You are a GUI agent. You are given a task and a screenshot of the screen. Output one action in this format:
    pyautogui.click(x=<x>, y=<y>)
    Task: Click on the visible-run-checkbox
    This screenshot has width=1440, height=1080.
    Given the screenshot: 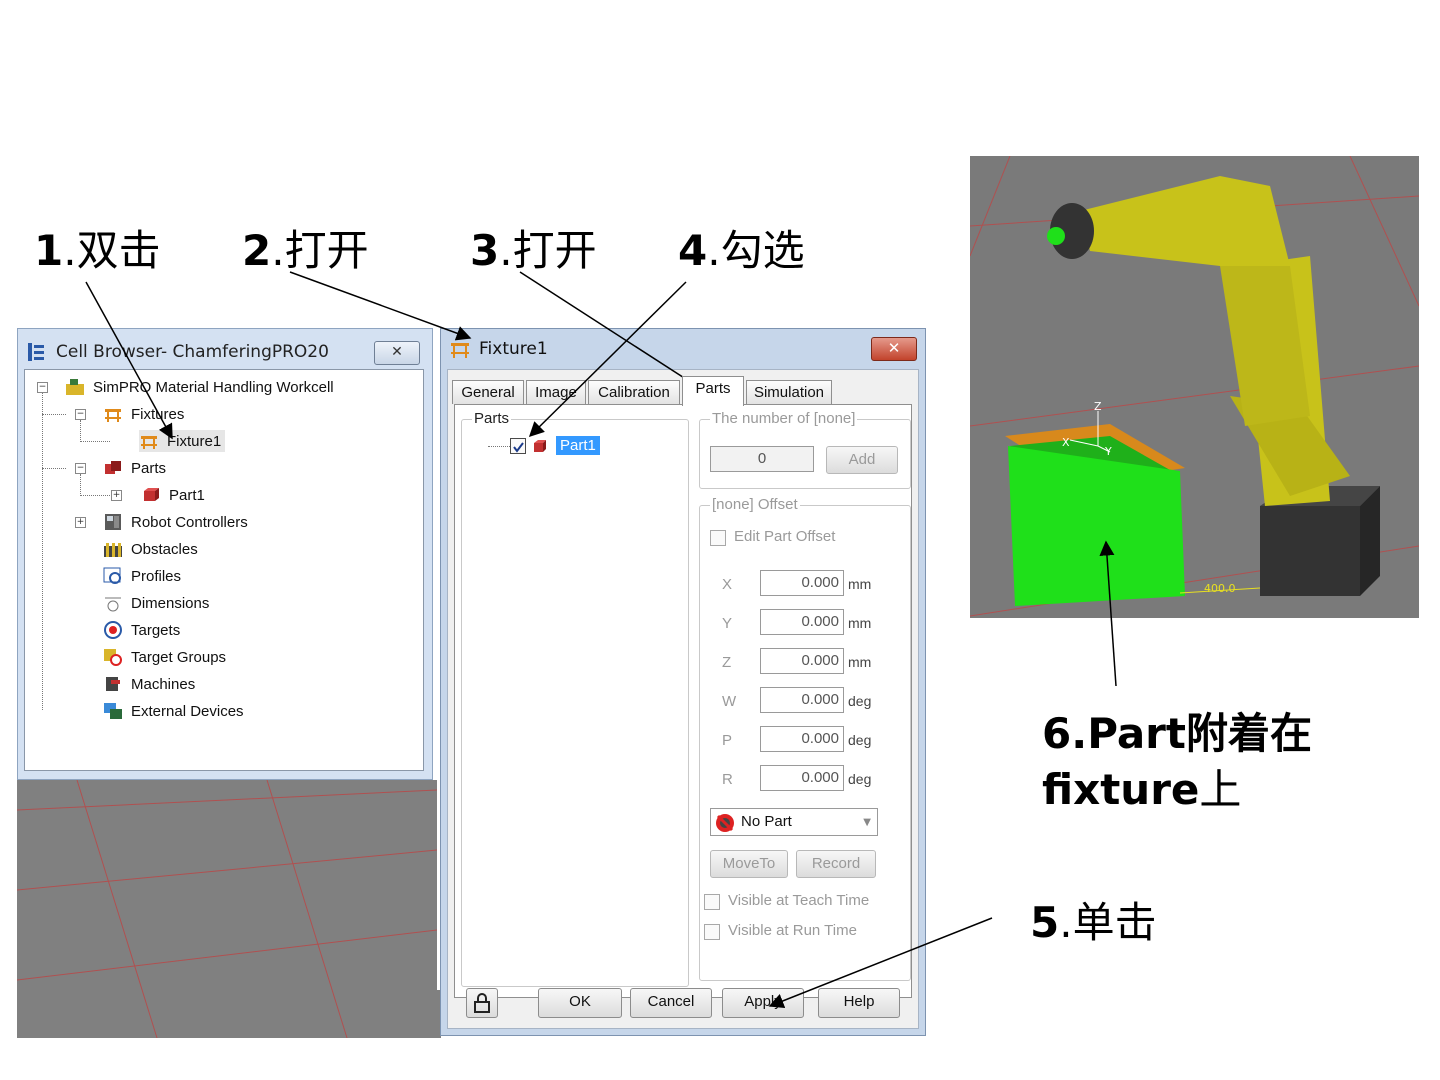 What is the action you would take?
    pyautogui.click(x=712, y=932)
    